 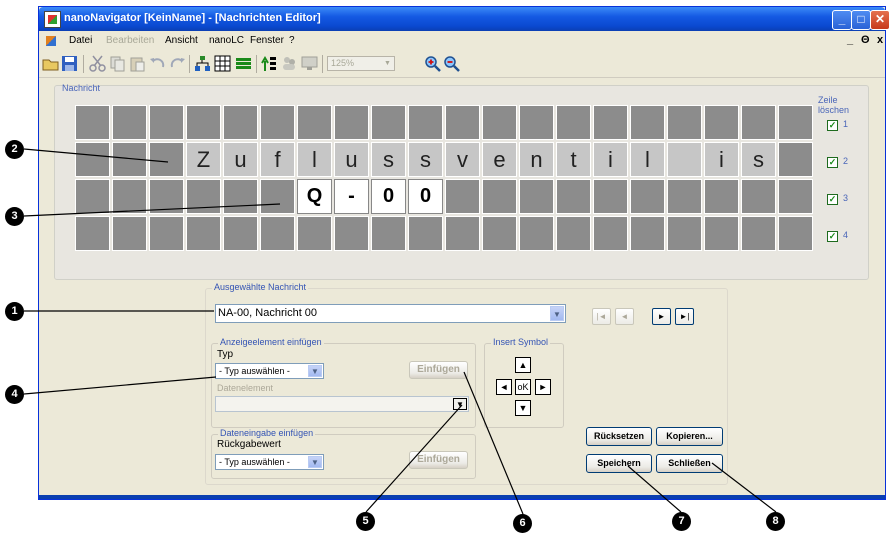 What do you see at coordinates (365, 521) in the screenshot?
I see `callout-5: 5` at bounding box center [365, 521].